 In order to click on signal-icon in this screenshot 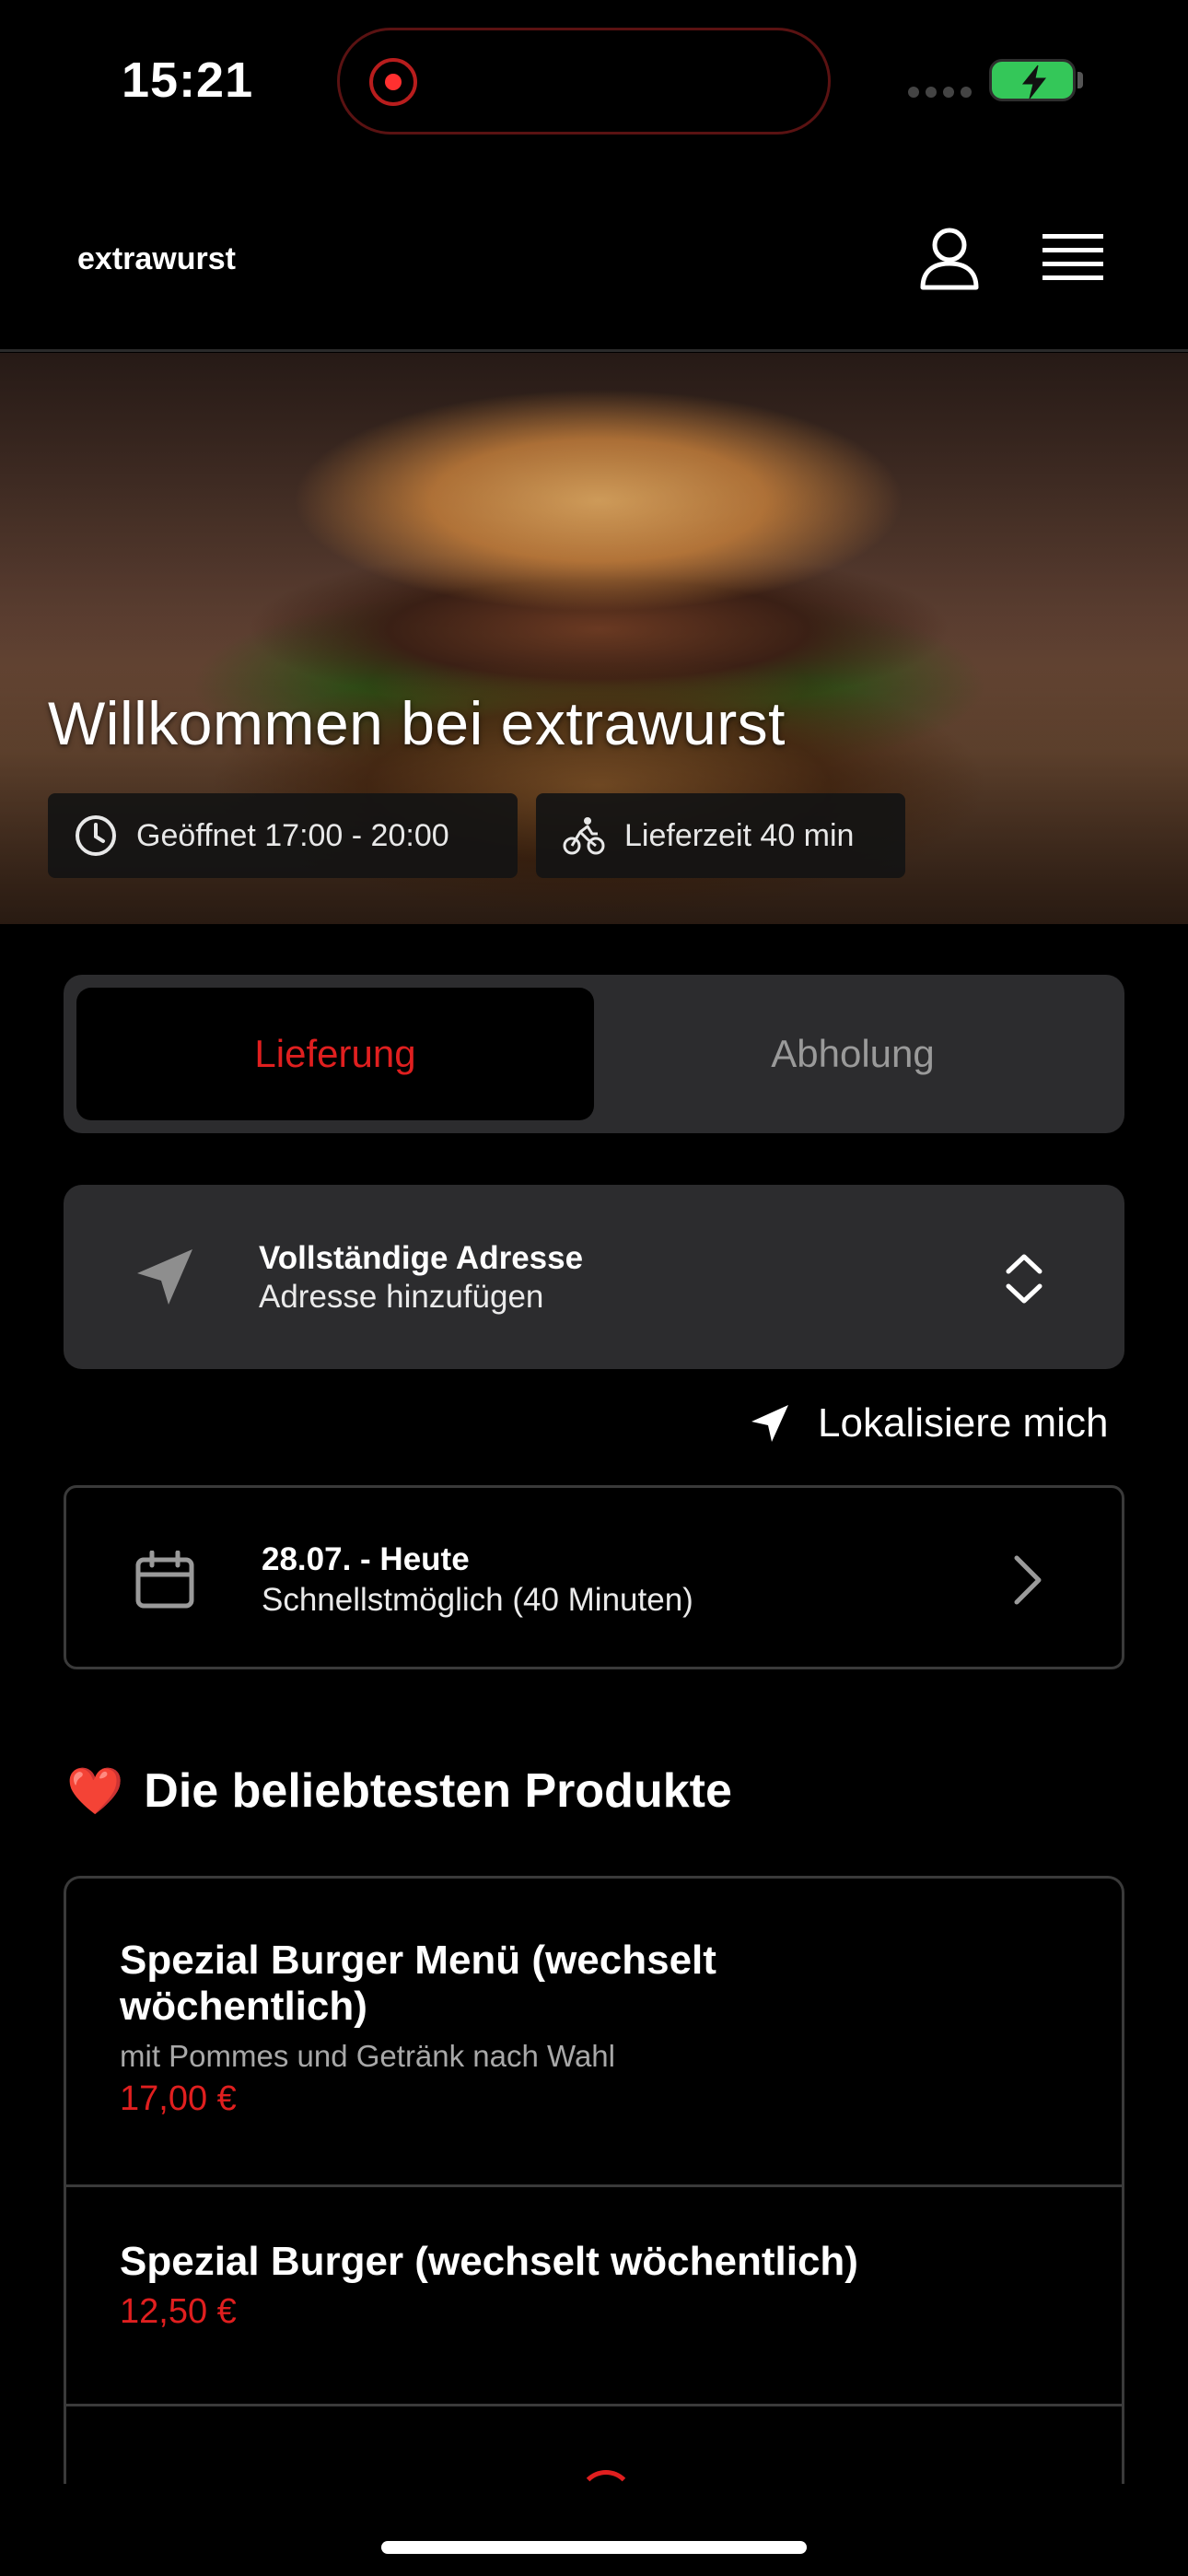, I will do `click(940, 92)`.